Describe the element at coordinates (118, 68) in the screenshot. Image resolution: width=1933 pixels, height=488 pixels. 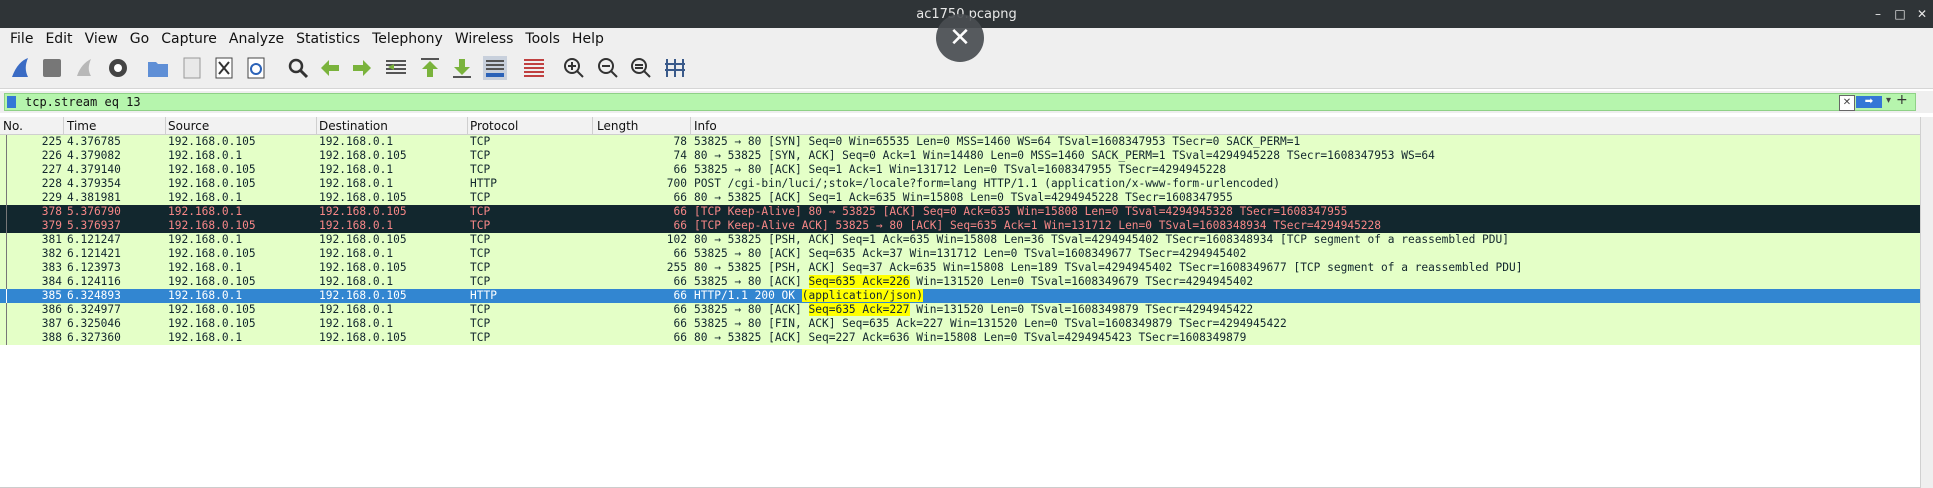
I see `options-gear-icon` at that location.